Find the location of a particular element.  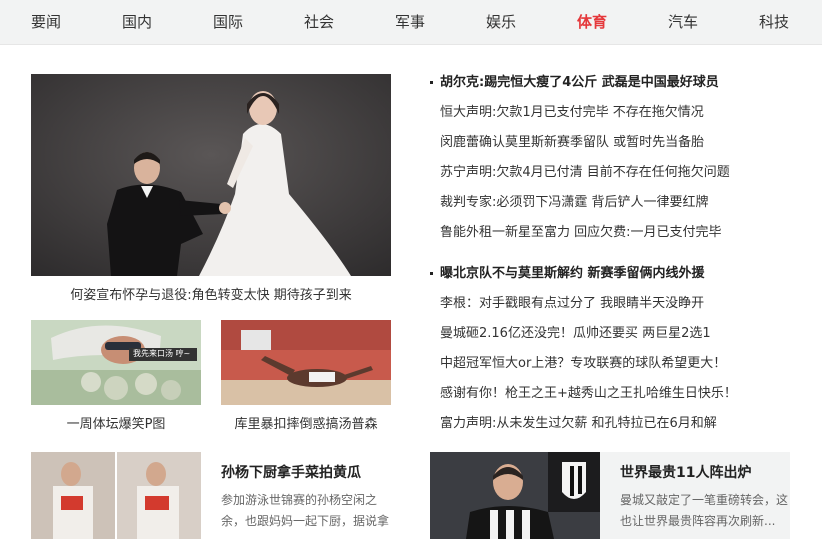

nav-item-yule: 娱乐 is located at coordinates (501, 22).